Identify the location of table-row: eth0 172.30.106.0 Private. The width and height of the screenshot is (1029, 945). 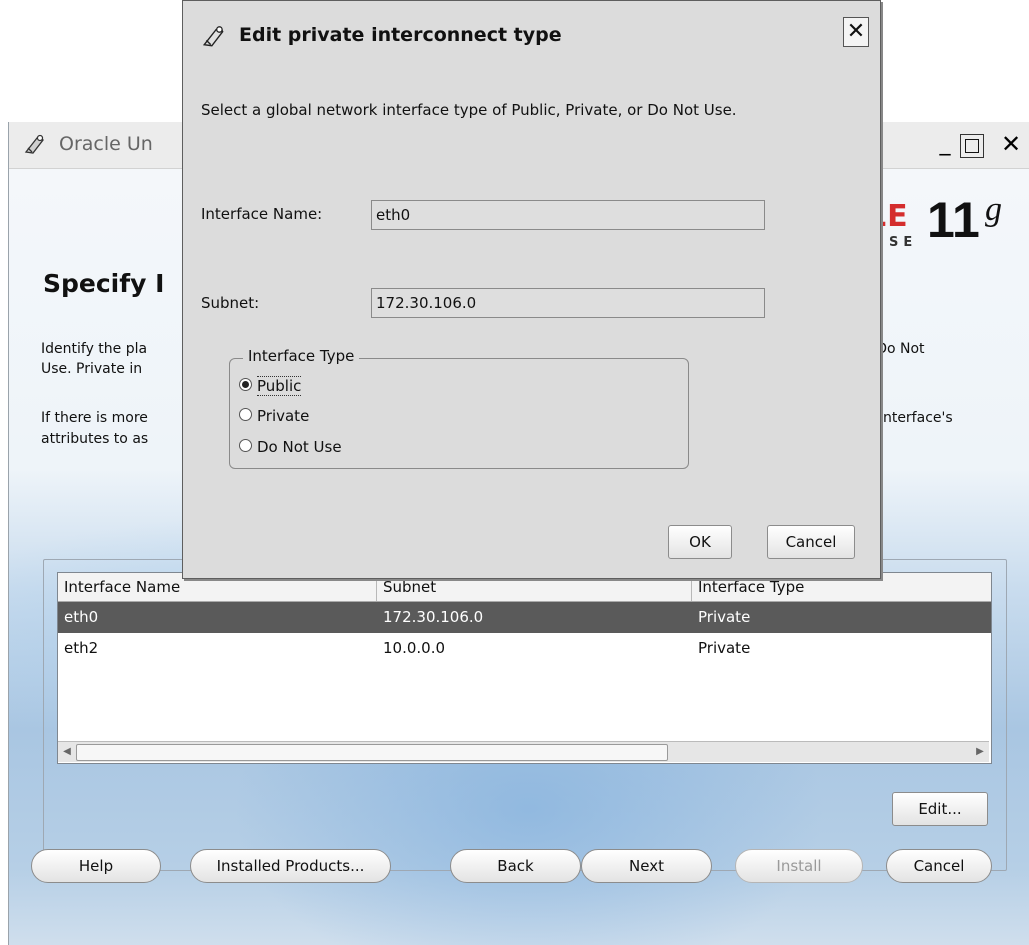
(524, 617).